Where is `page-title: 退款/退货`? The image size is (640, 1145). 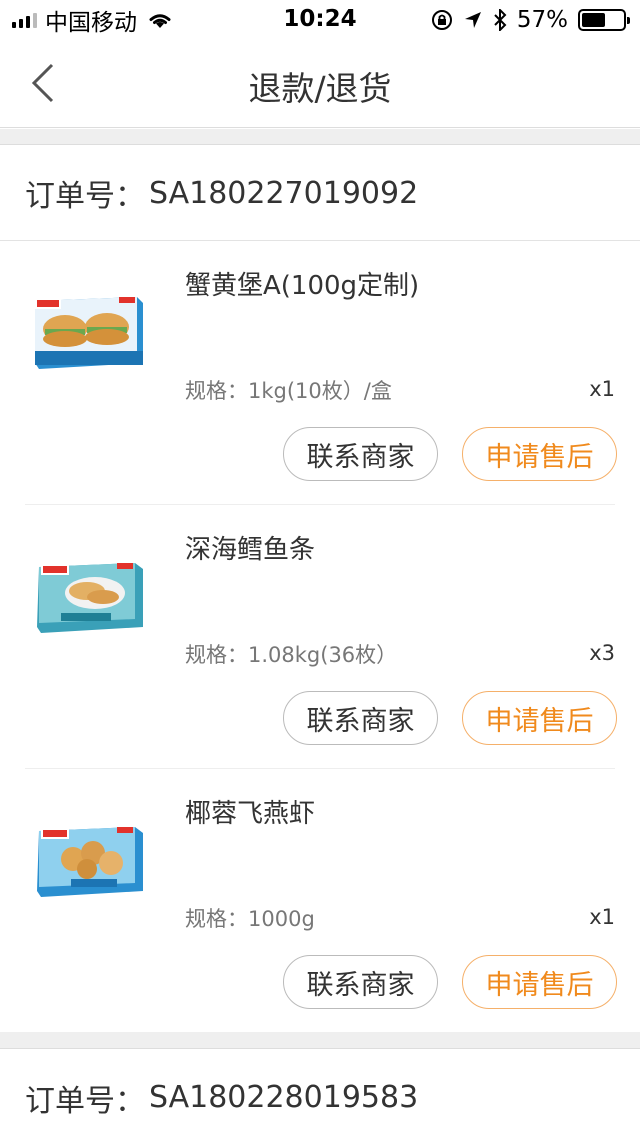
page-title: 退款/退货 is located at coordinates (320, 88).